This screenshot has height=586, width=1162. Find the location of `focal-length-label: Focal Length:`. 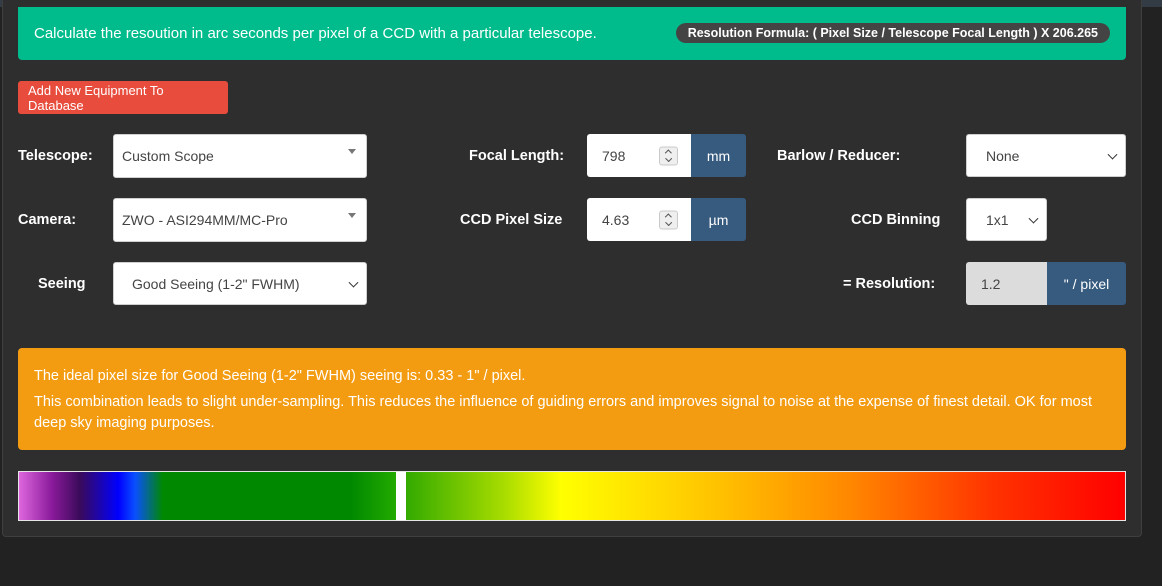

focal-length-label: Focal Length: is located at coordinates (517, 156).